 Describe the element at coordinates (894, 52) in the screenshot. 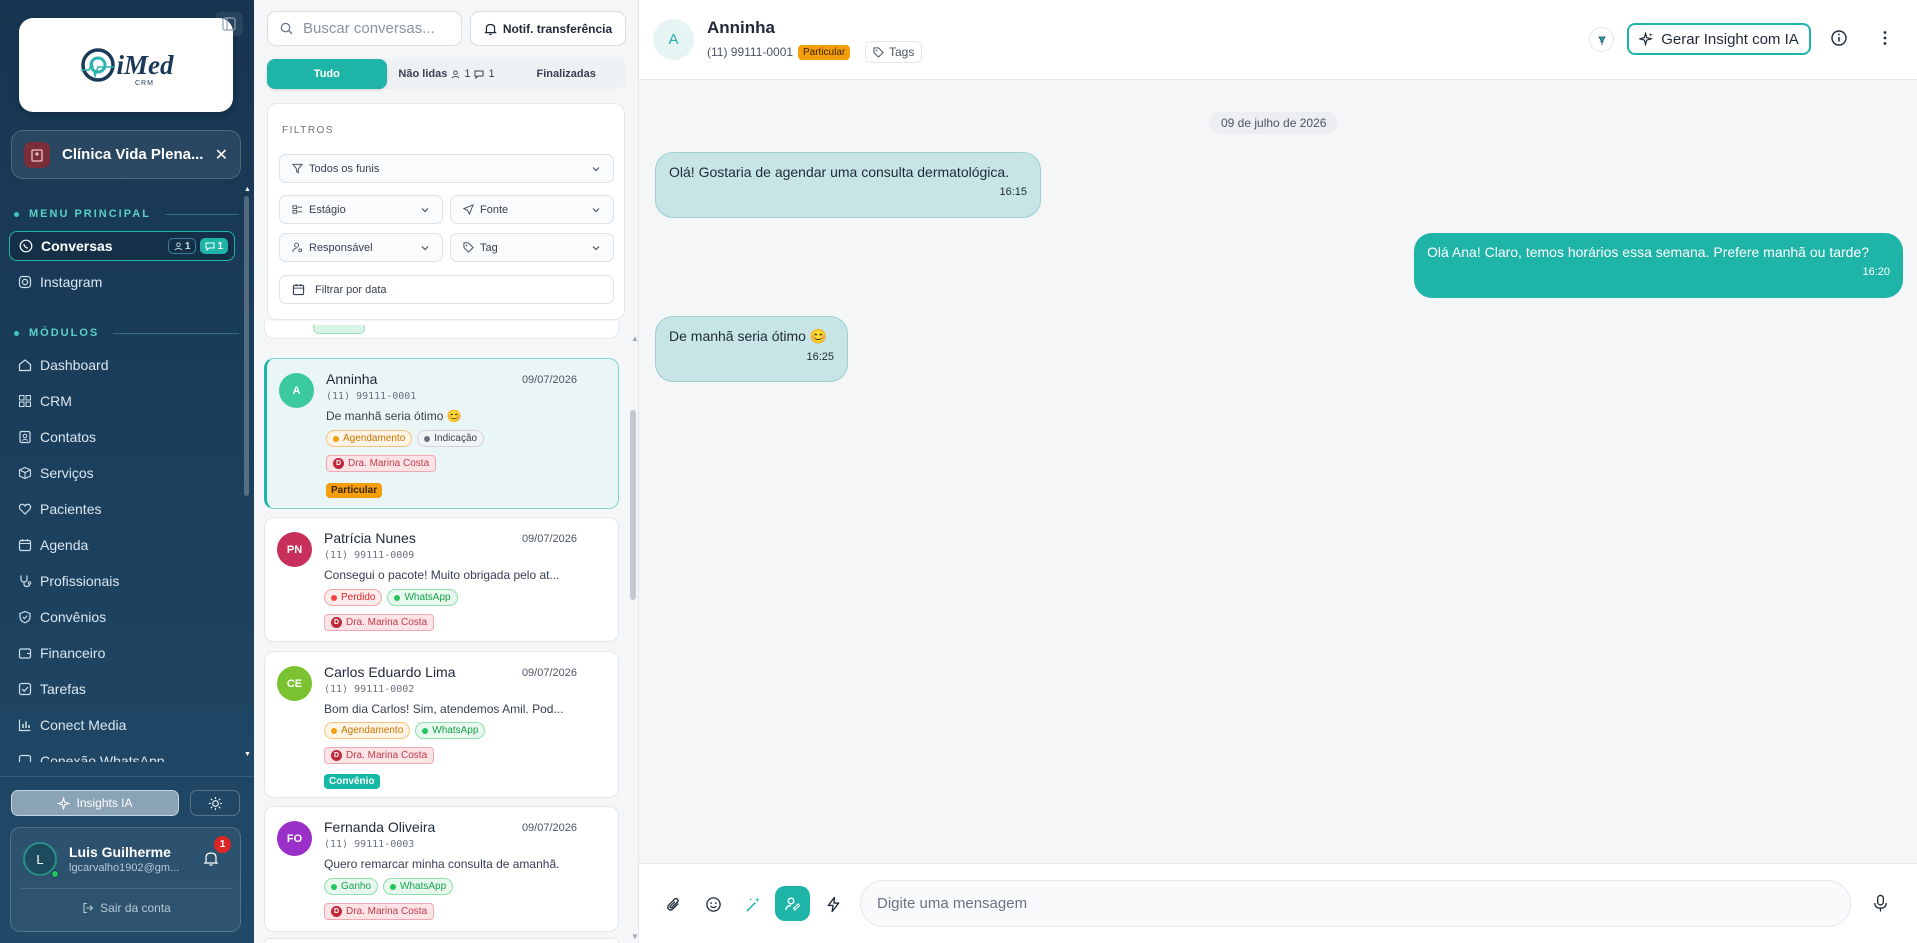

I see `tags-button: Tags` at that location.